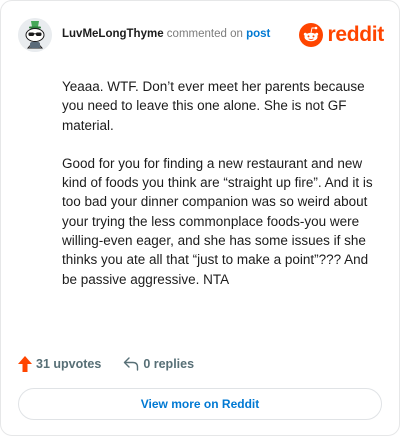 The width and height of the screenshot is (400, 436). I want to click on upvote-count: 31 upvotes, so click(69, 364).